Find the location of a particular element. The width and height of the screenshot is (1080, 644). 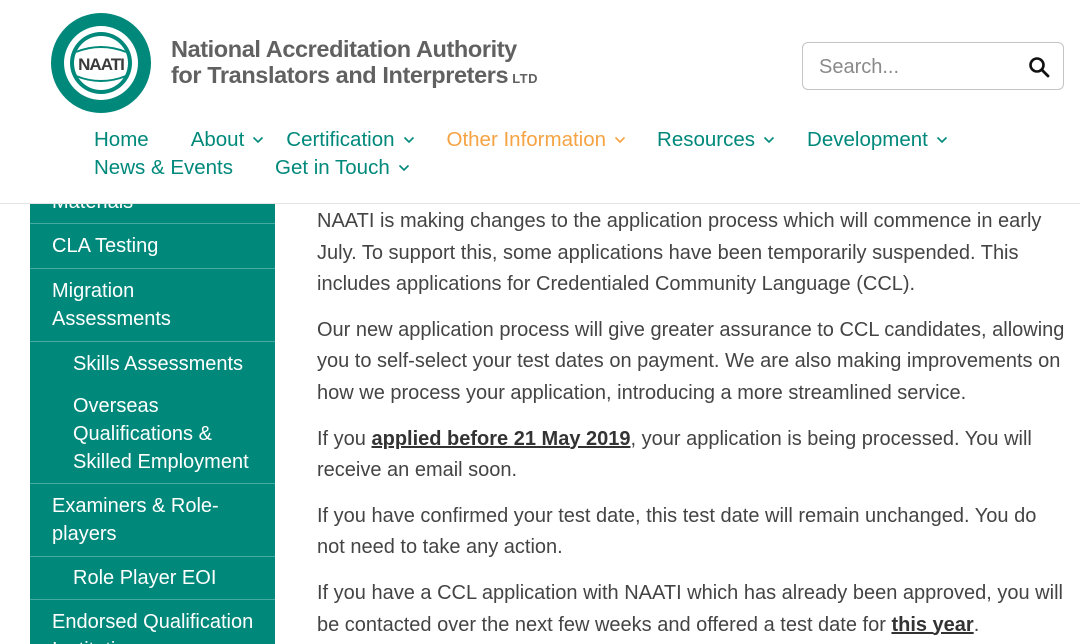

svg-text: NAATI is located at coordinates (101, 64).